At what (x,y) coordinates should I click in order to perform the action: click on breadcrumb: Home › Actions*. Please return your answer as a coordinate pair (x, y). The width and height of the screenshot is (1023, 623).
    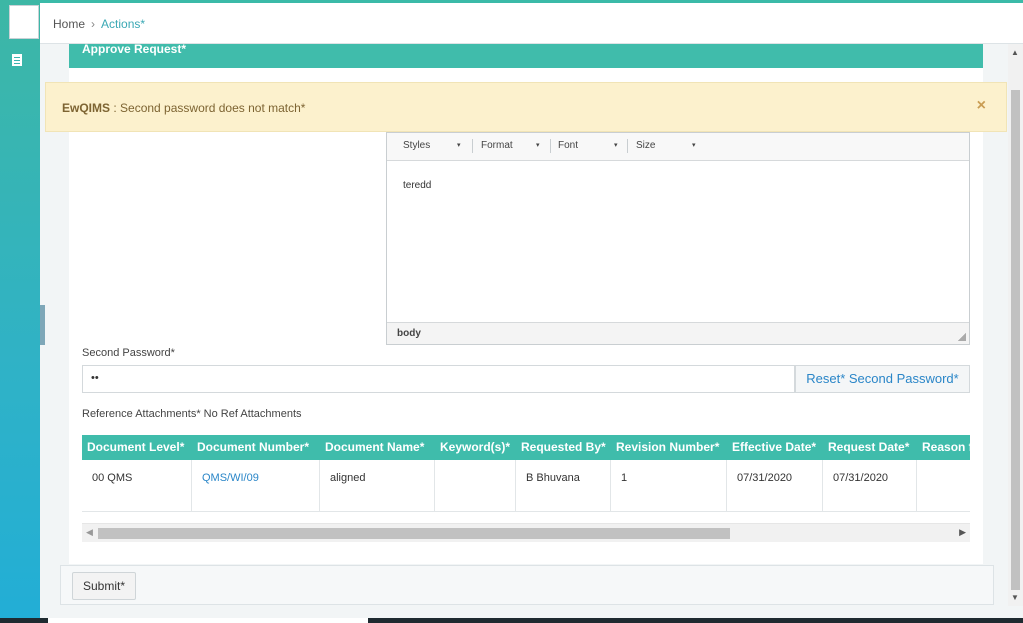
    Looking at the image, I should click on (99, 24).